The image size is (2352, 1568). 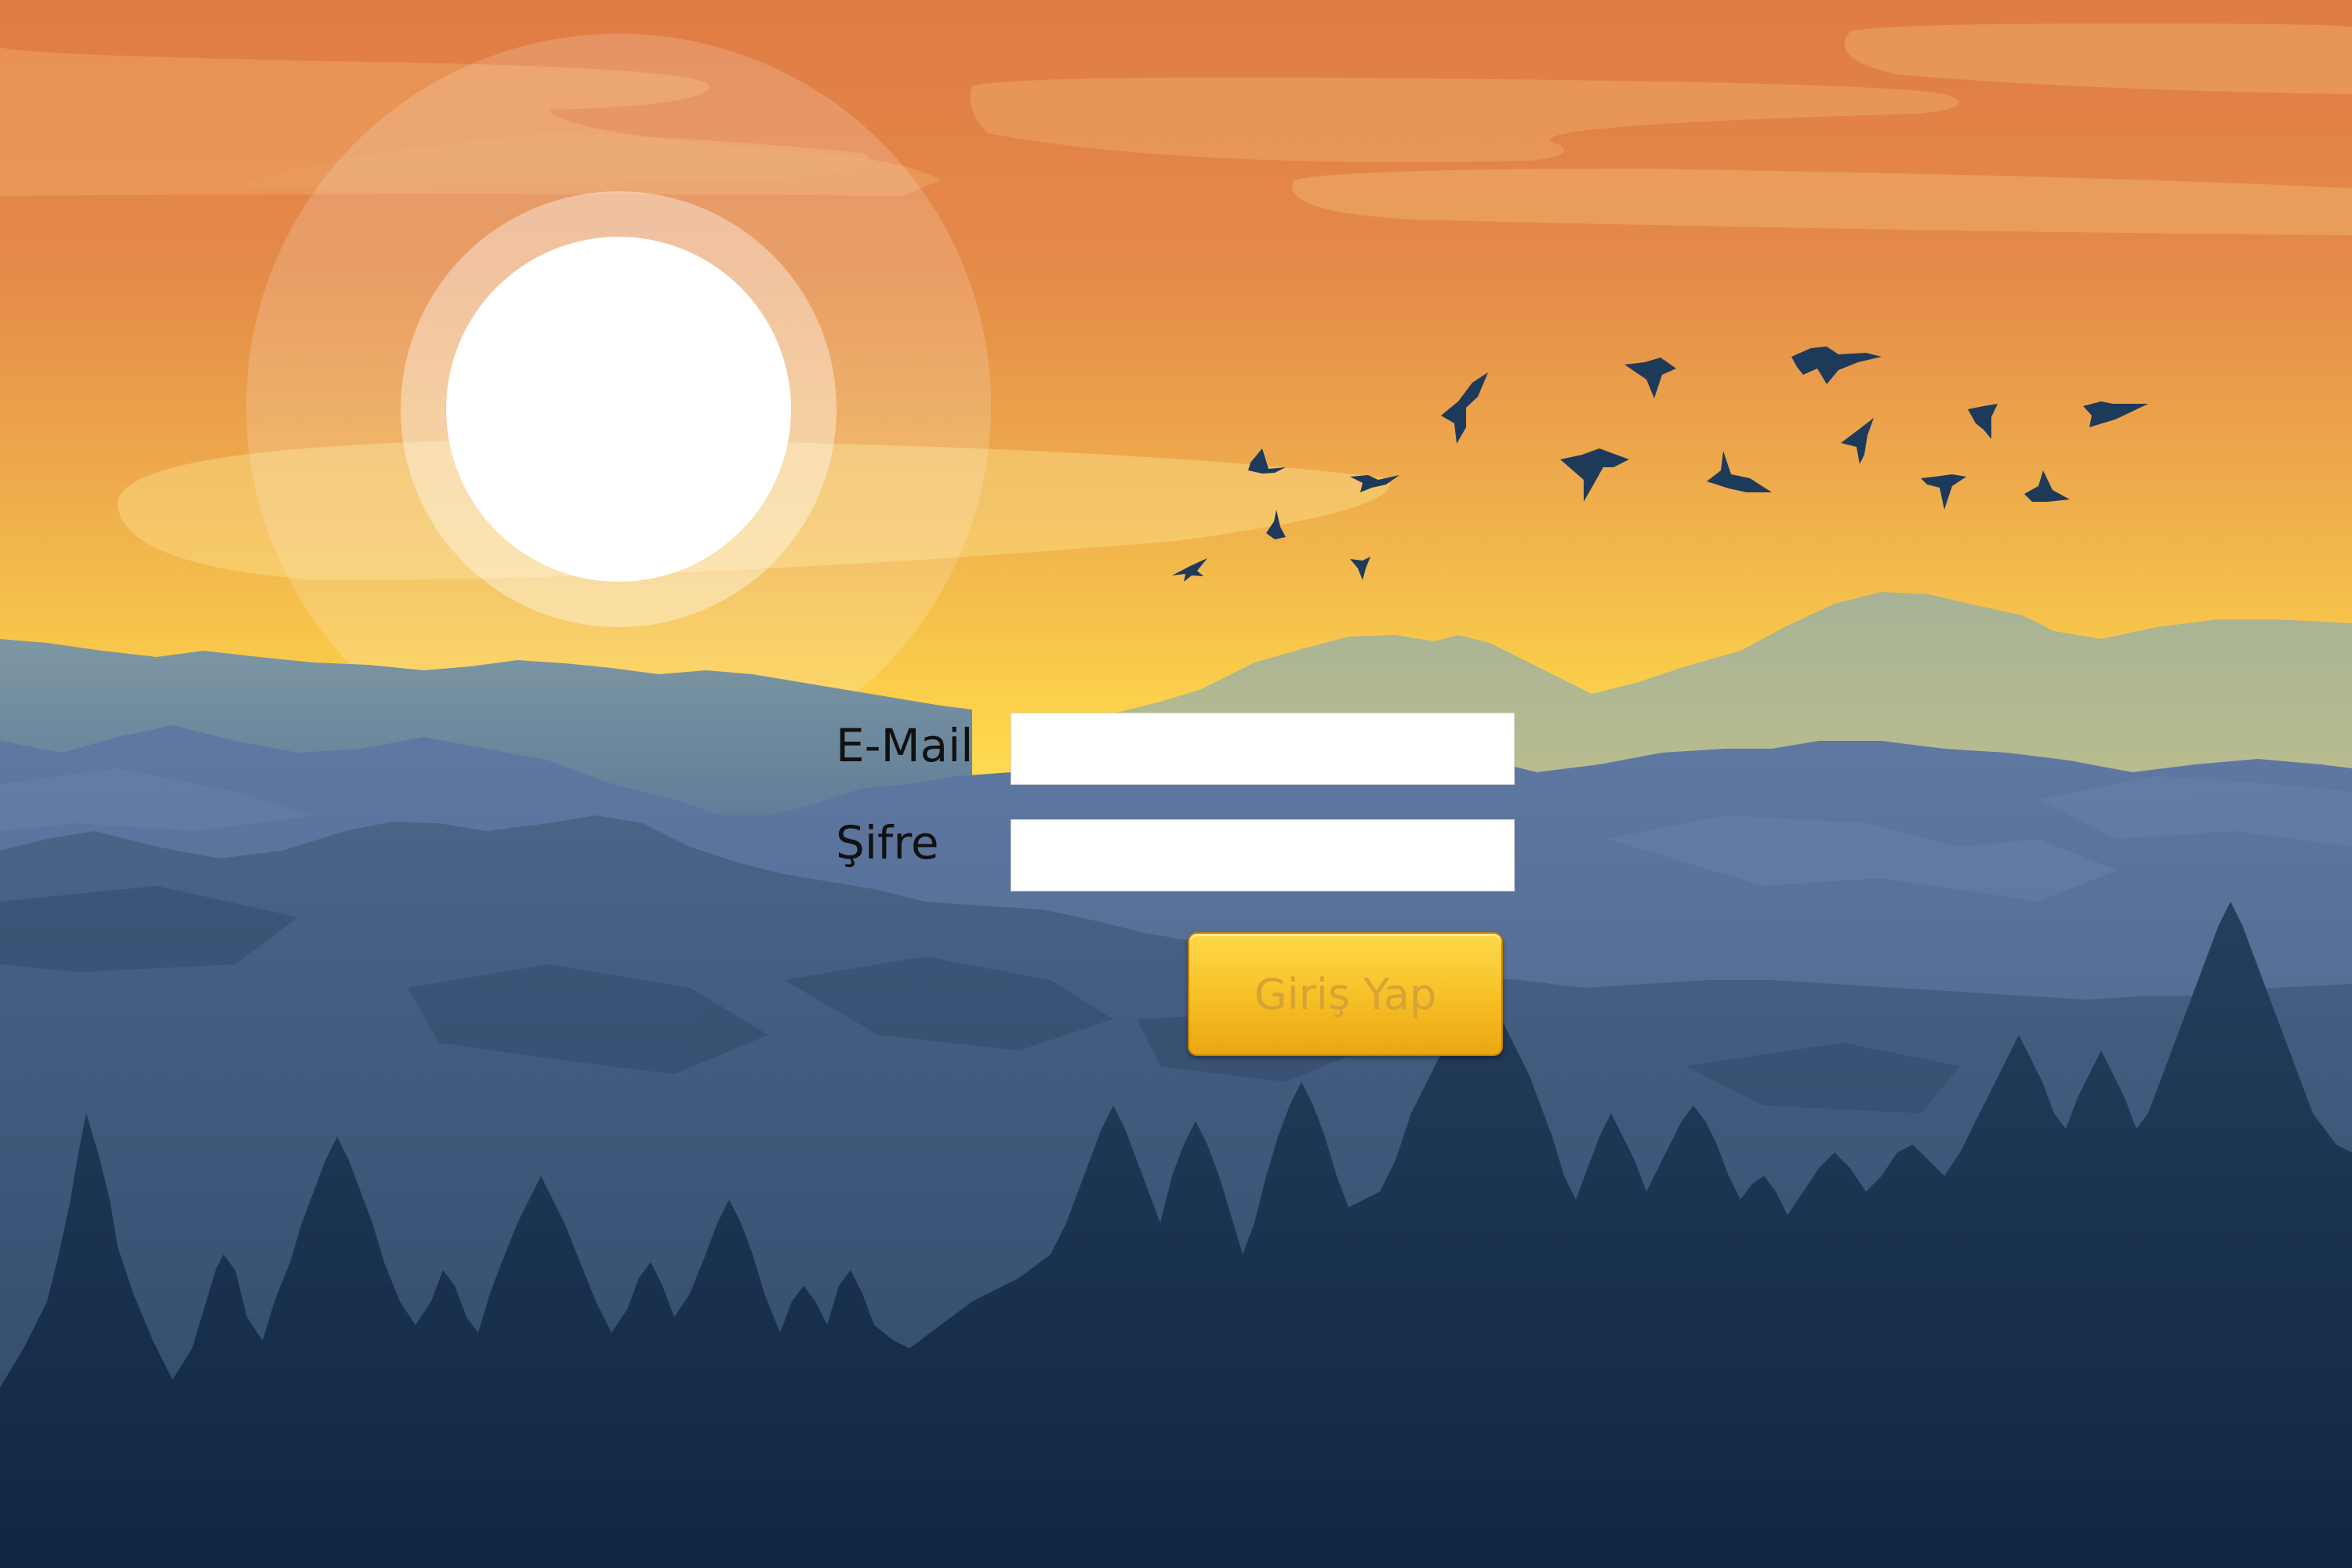 I want to click on password-label: Şifre, so click(x=887, y=842).